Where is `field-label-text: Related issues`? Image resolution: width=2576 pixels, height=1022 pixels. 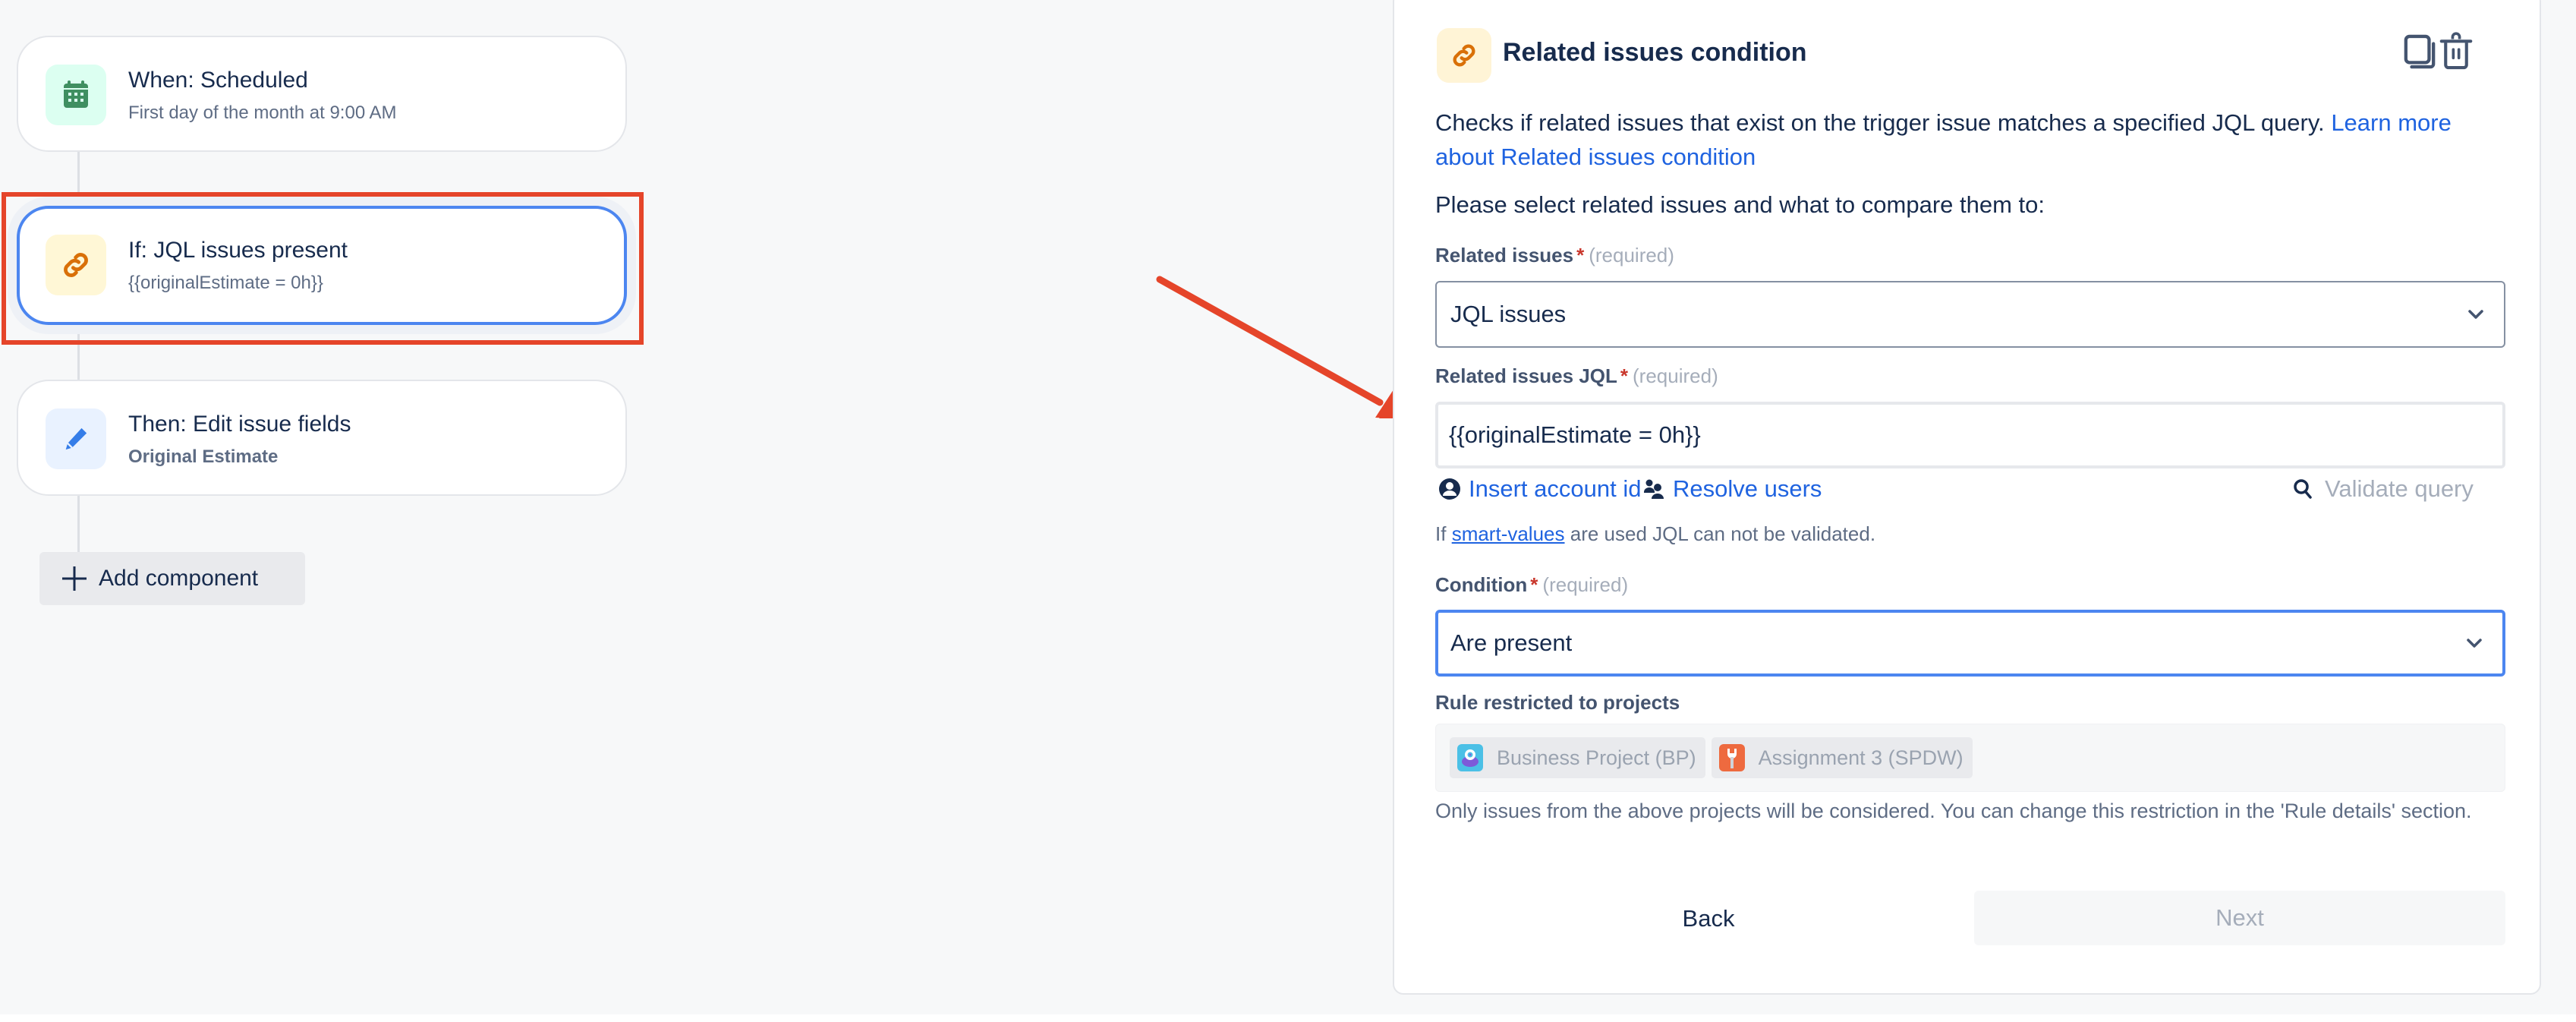 field-label-text: Related issues is located at coordinates (1504, 255).